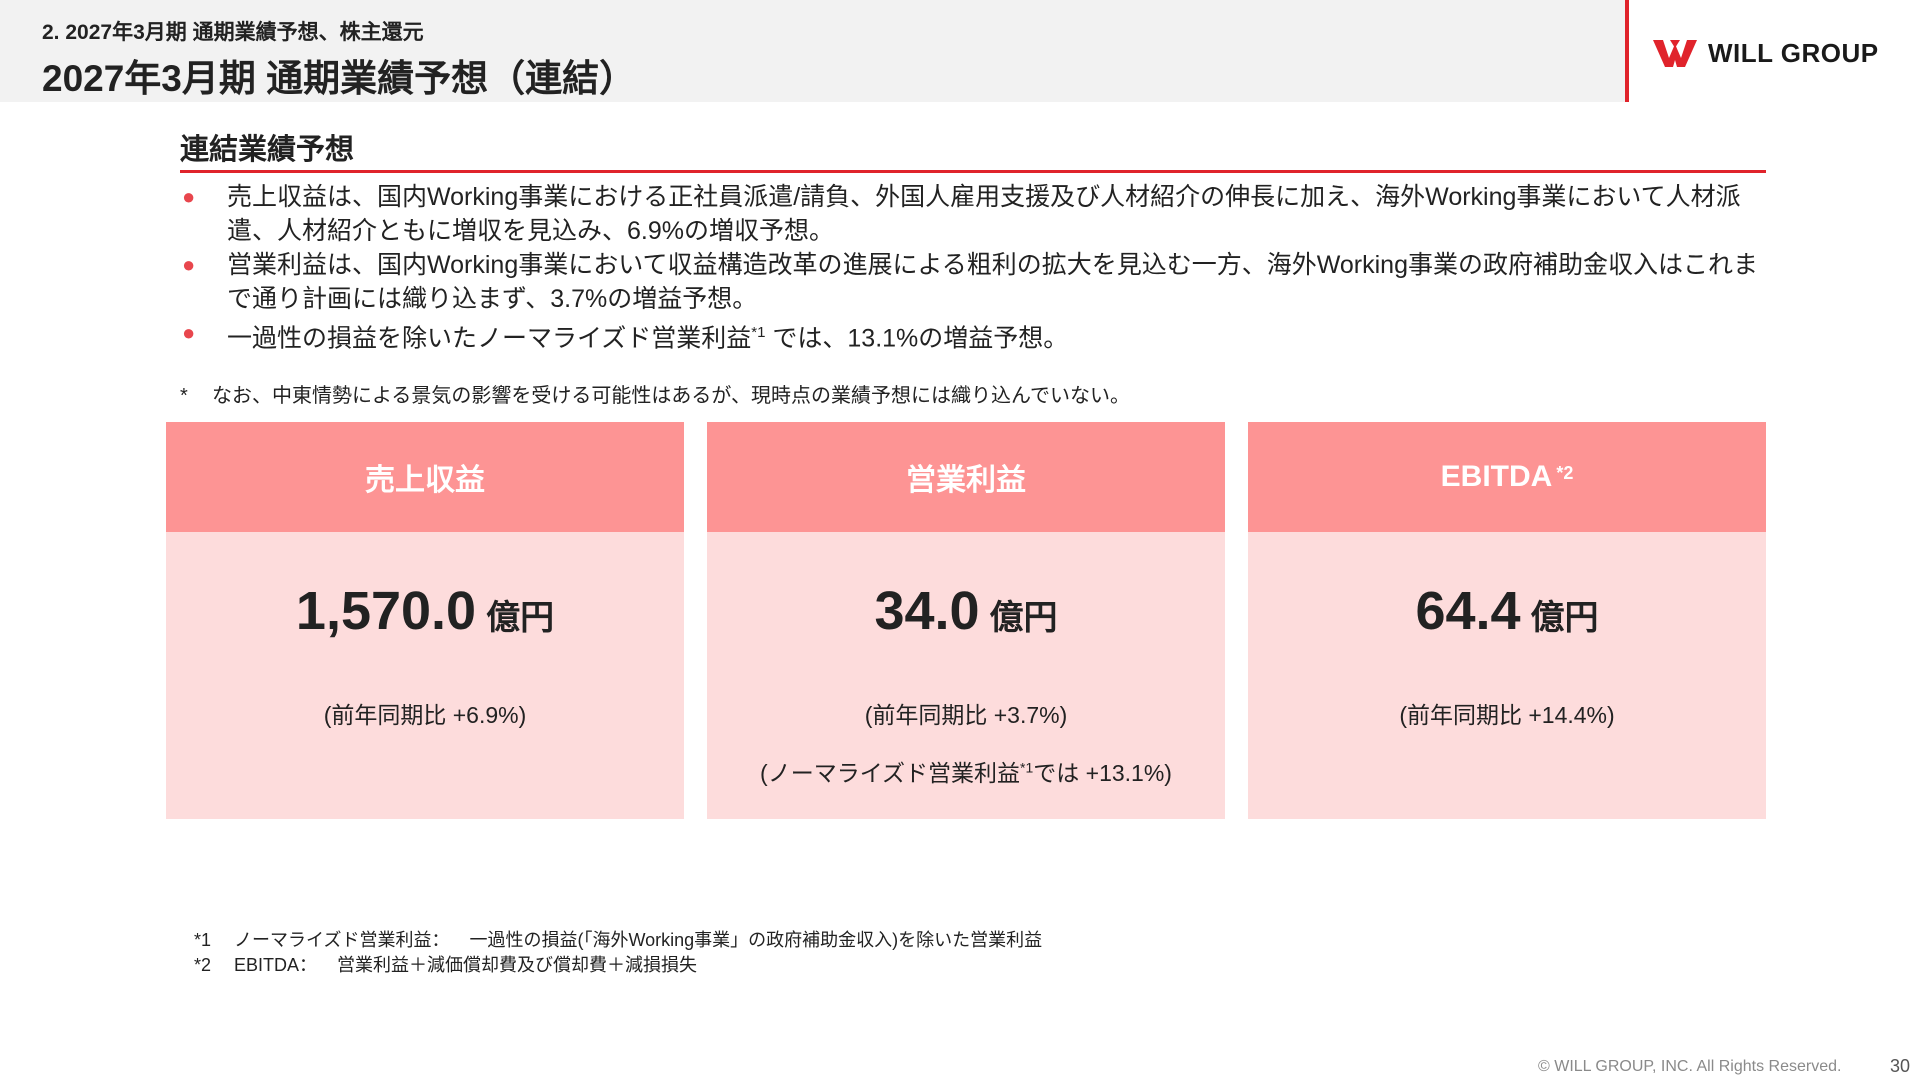  Describe the element at coordinates (203, 965) in the screenshot. I see `footnote-key: *2` at that location.